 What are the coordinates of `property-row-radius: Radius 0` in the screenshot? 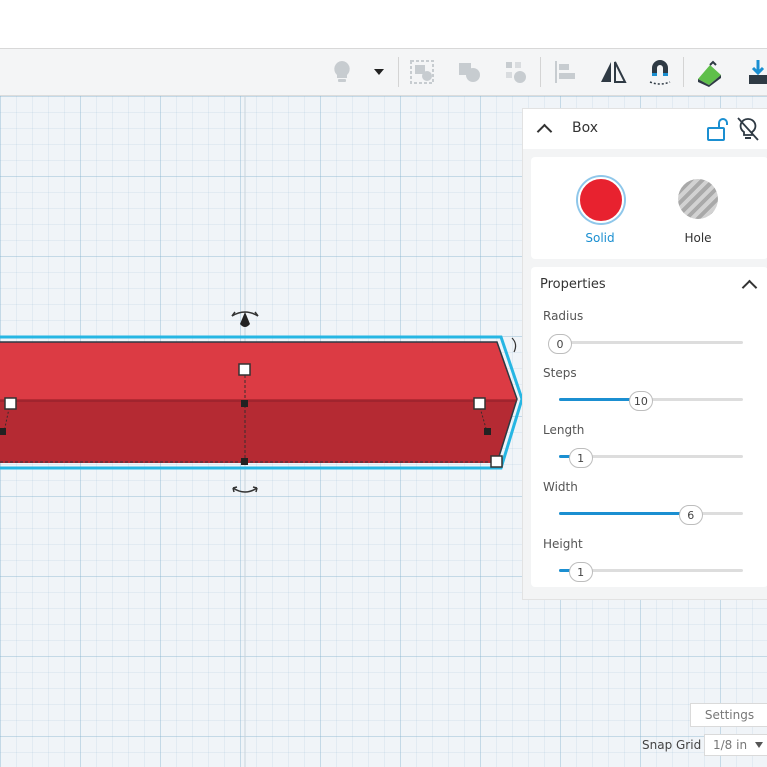 It's located at (649, 334).